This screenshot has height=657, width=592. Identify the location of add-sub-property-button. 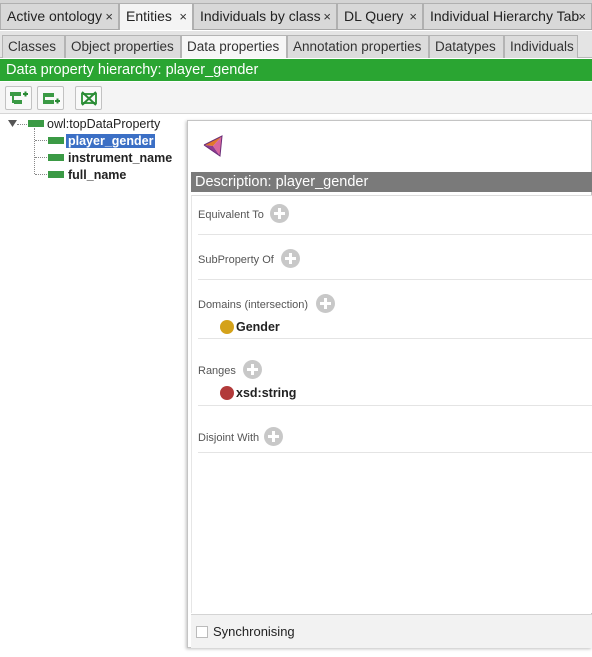
(18, 98).